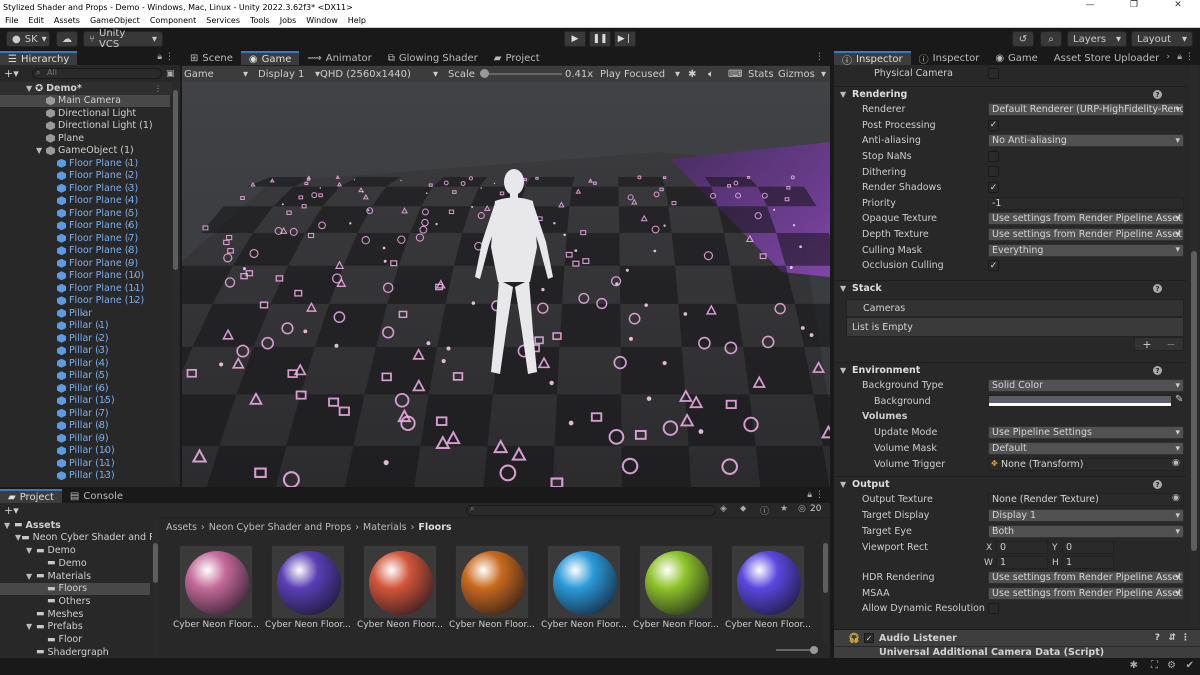 Image resolution: width=1200 pixels, height=675 pixels. Describe the element at coordinates (1134, 5) in the screenshot. I see `maximize-icon: ❐` at that location.